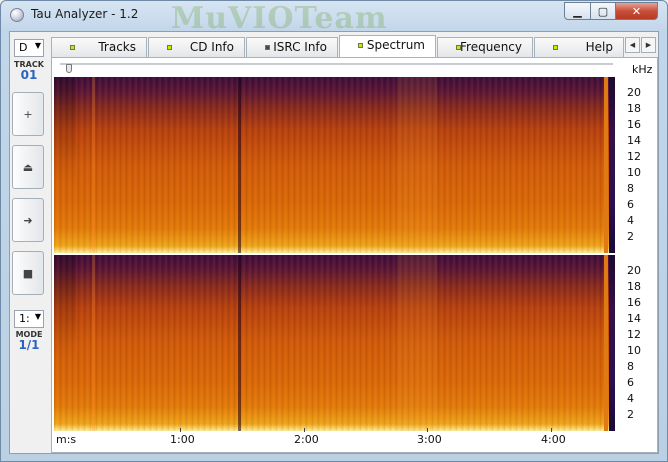 The image size is (668, 462). I want to click on track-number: 01, so click(29, 75).